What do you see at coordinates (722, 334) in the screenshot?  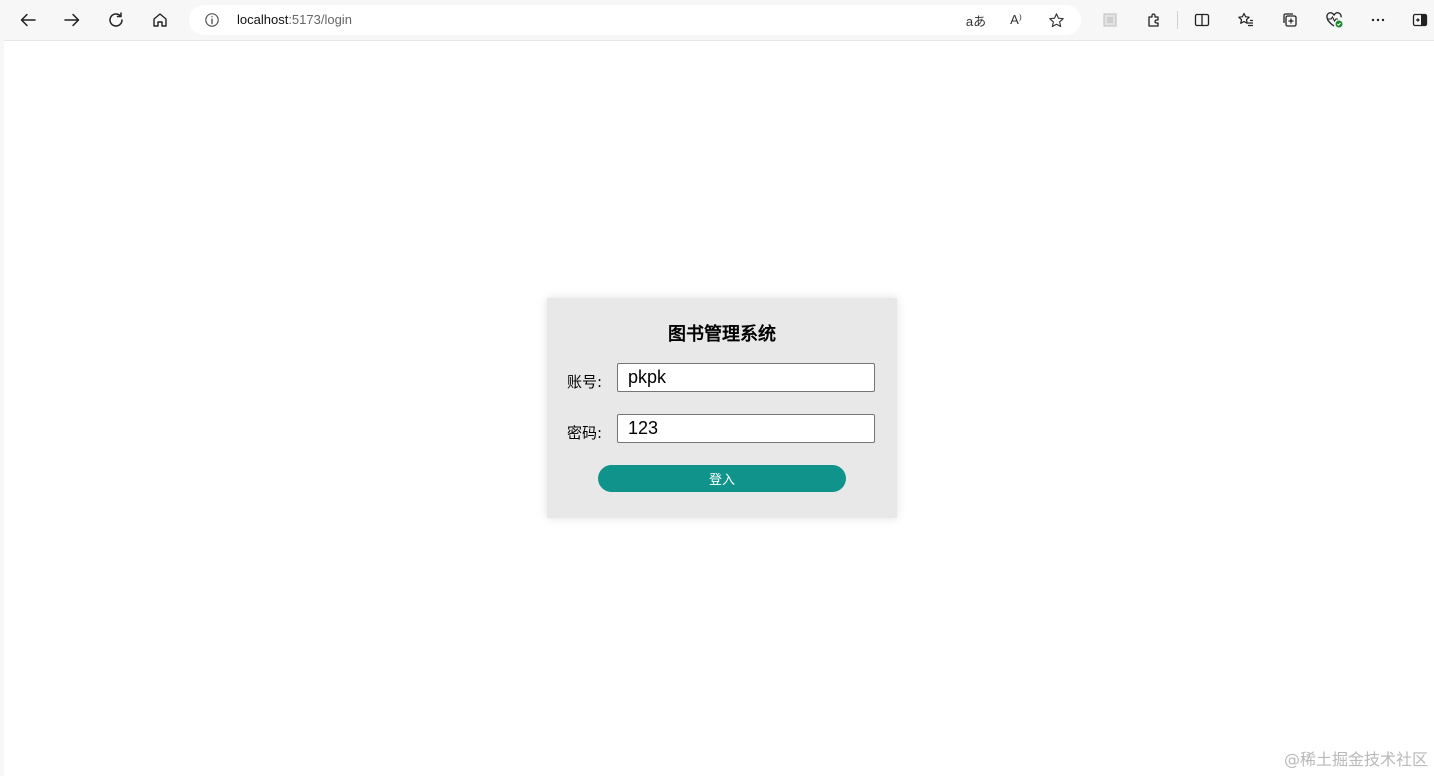 I see `login-title: 图书管理系统` at bounding box center [722, 334].